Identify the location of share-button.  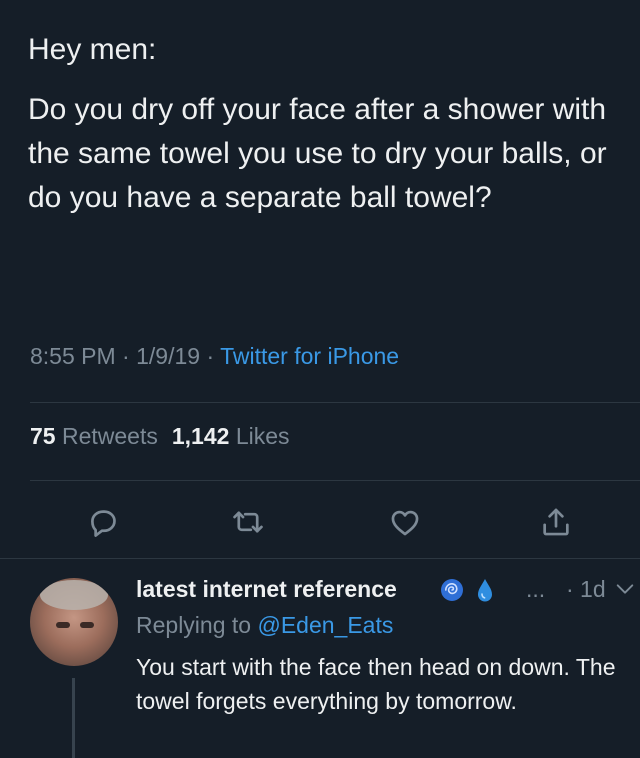
(556, 522).